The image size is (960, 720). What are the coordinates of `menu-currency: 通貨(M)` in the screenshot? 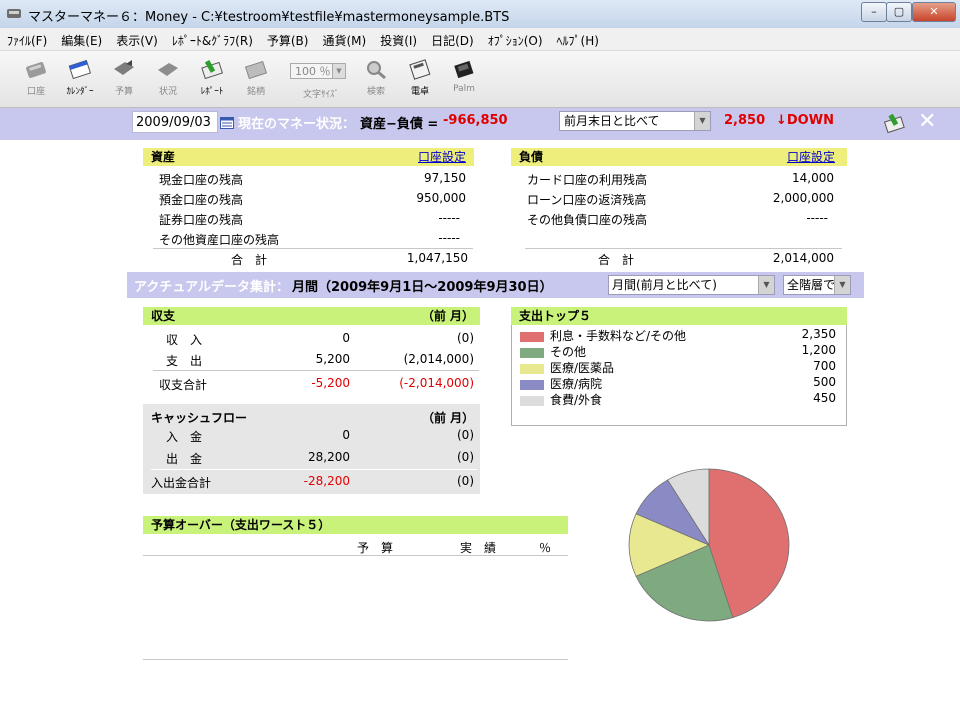 It's located at (344, 38).